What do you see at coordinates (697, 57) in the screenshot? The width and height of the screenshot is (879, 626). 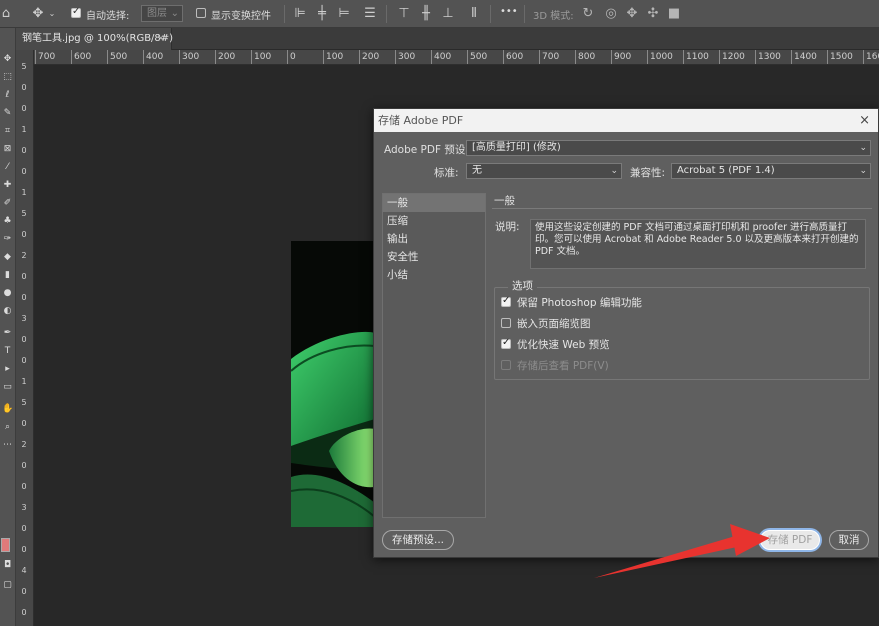 I see `ruler-tick-label: 1100` at bounding box center [697, 57].